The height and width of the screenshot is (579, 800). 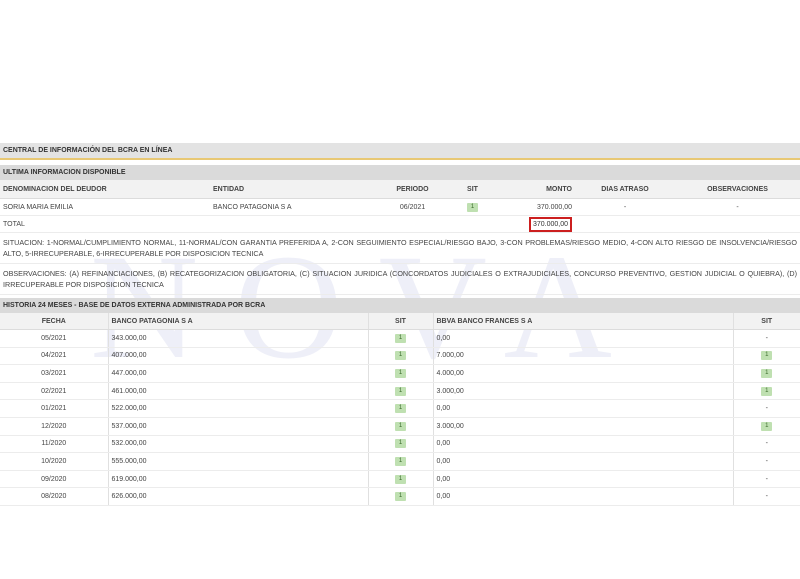 I want to click on history-amount-bank1: 447.000,00, so click(x=237, y=373).